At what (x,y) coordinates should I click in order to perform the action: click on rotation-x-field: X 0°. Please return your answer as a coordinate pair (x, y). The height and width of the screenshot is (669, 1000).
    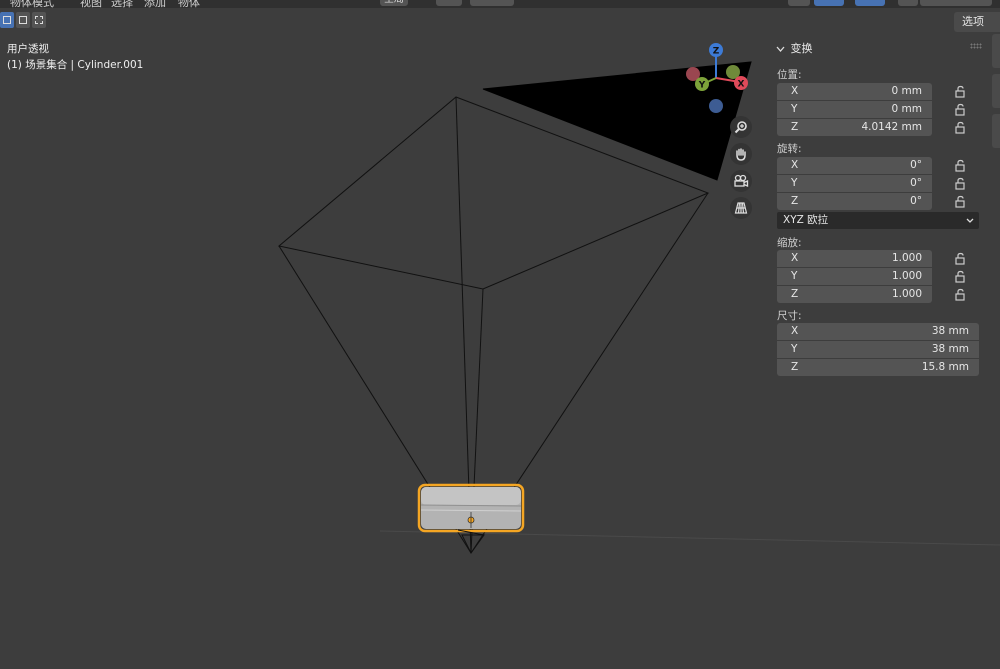
    Looking at the image, I should click on (854, 165).